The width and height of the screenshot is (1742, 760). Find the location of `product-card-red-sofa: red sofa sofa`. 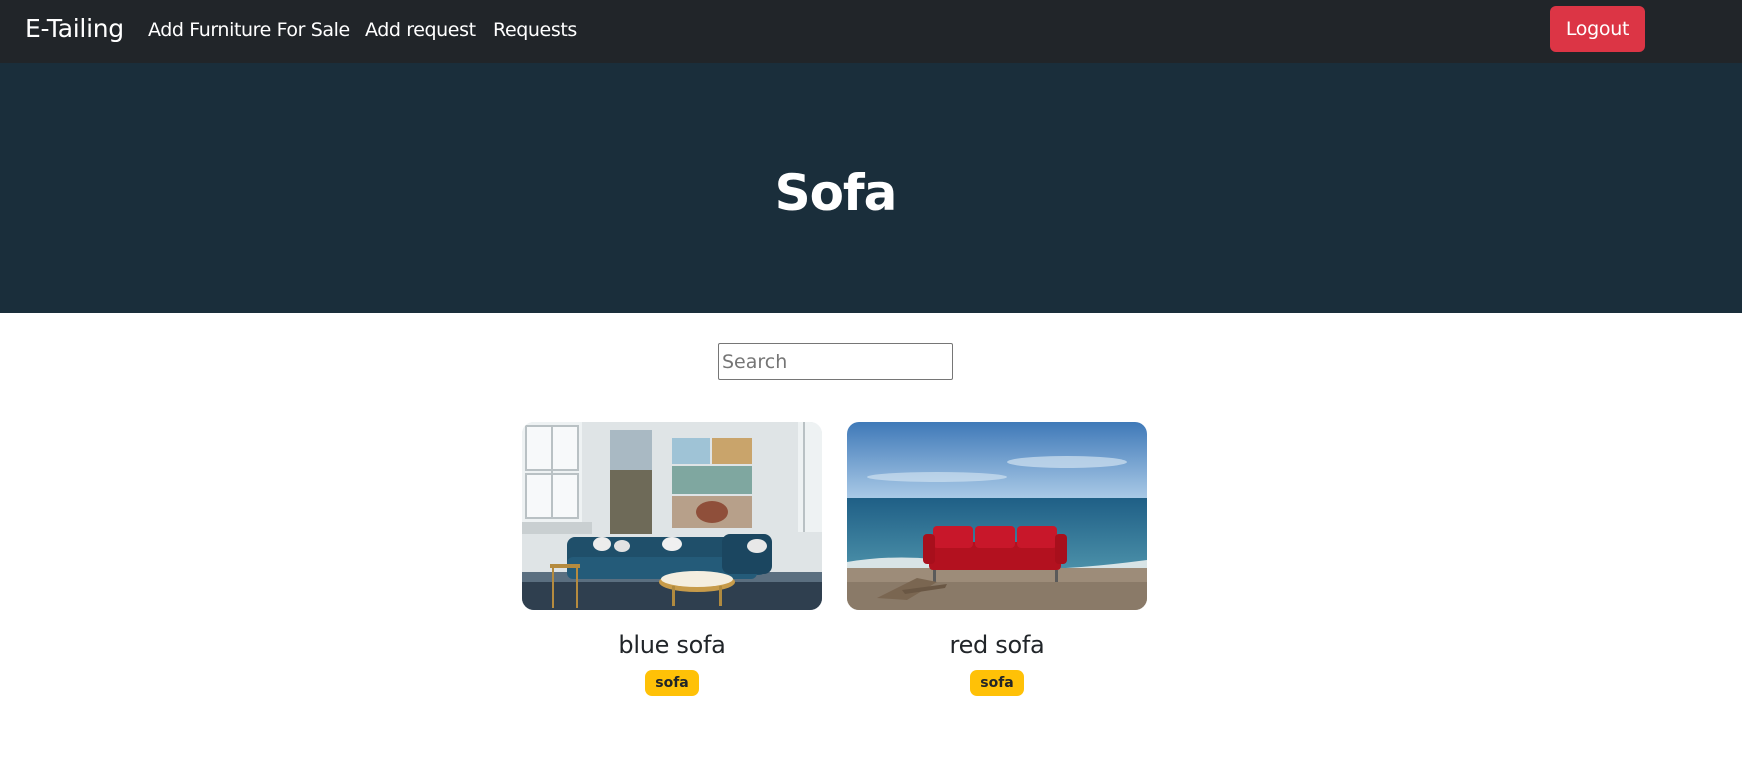

product-card-red-sofa: red sofa sofa is located at coordinates (997, 559).